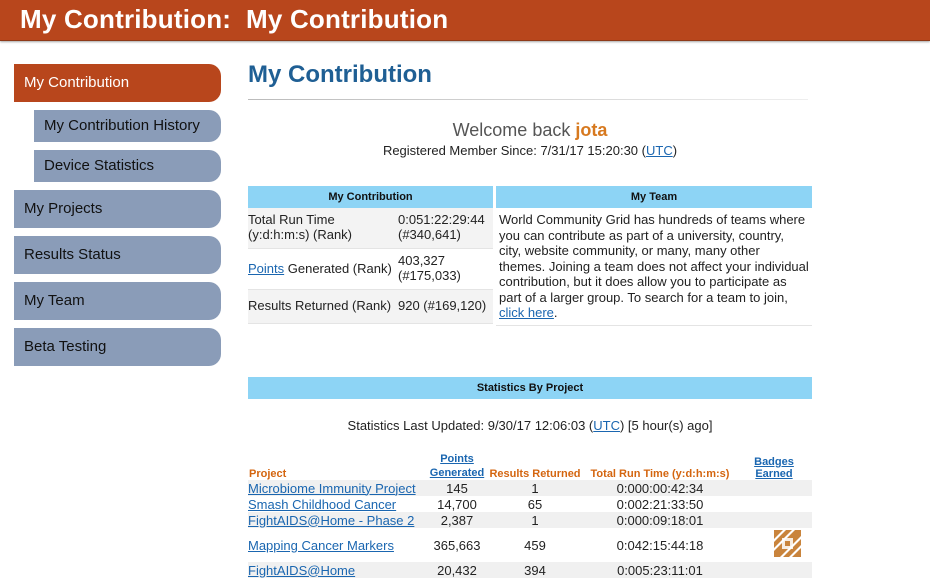 This screenshot has width=930, height=584. I want to click on username: jota, so click(591, 130).